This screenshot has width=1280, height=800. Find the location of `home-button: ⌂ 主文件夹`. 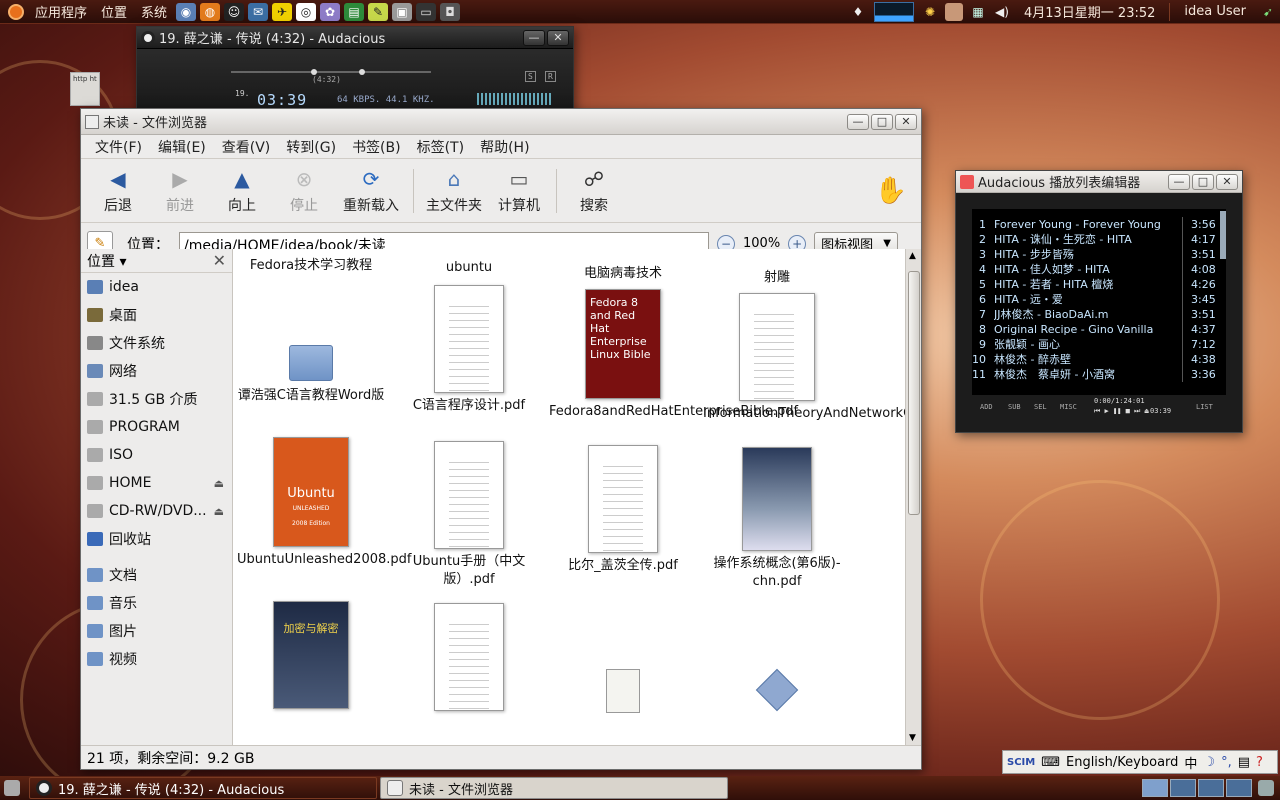

home-button: ⌂ 主文件夹 is located at coordinates (454, 191).